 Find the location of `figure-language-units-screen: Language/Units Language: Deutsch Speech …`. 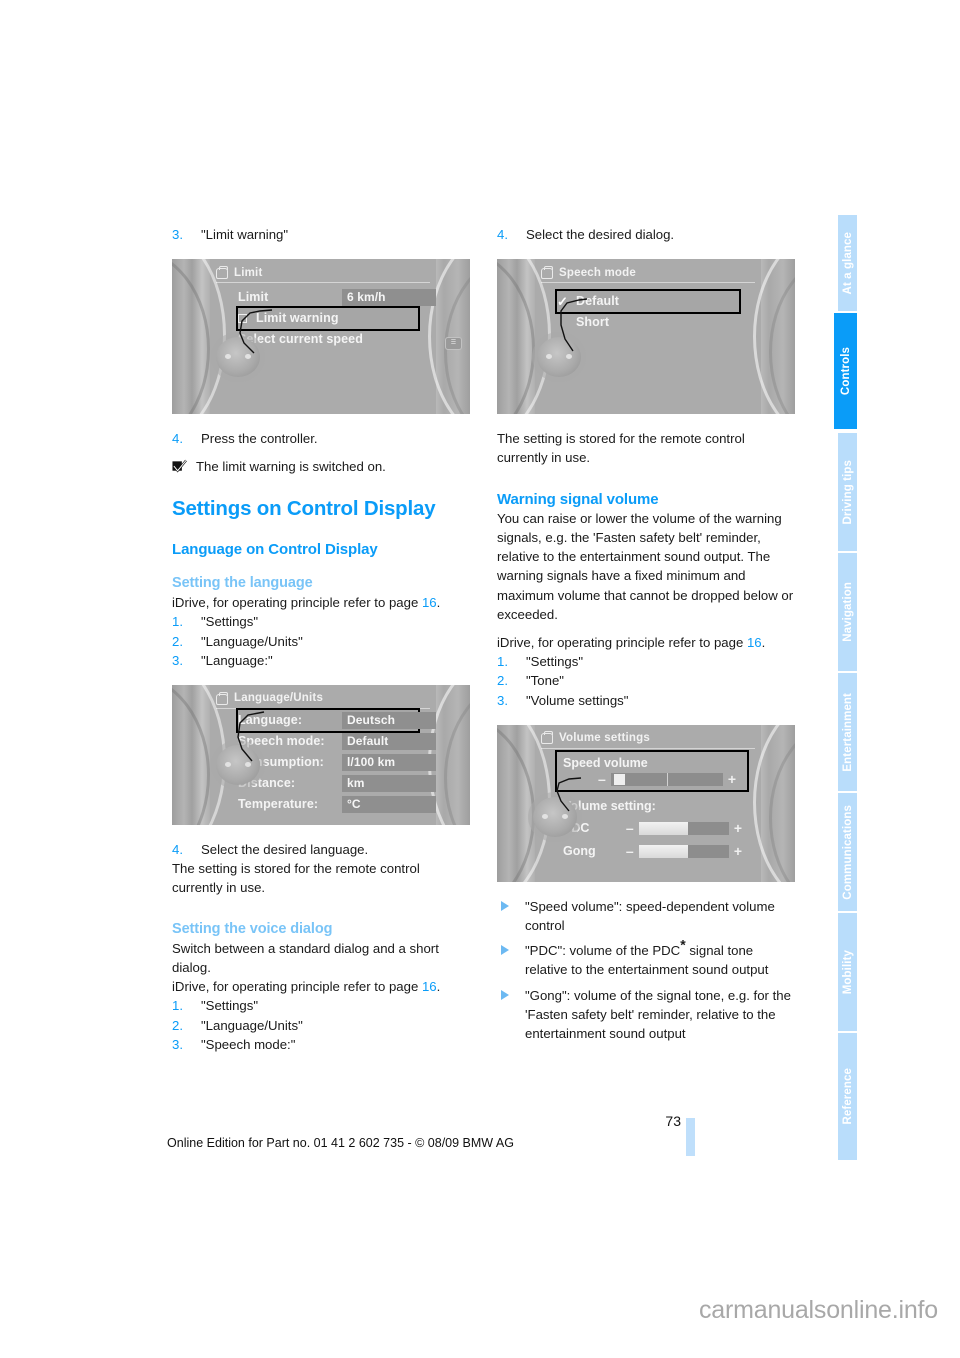

figure-language-units-screen: Language/Units Language: Deutsch Speech … is located at coordinates (321, 755).